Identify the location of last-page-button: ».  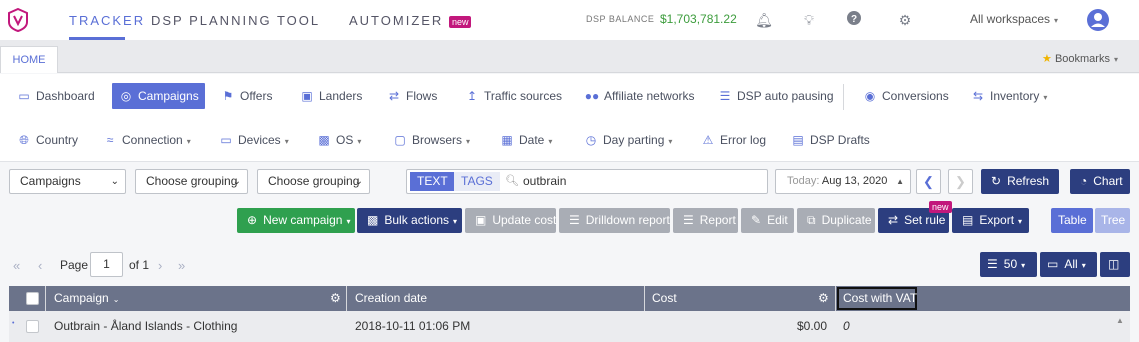
(181, 265).